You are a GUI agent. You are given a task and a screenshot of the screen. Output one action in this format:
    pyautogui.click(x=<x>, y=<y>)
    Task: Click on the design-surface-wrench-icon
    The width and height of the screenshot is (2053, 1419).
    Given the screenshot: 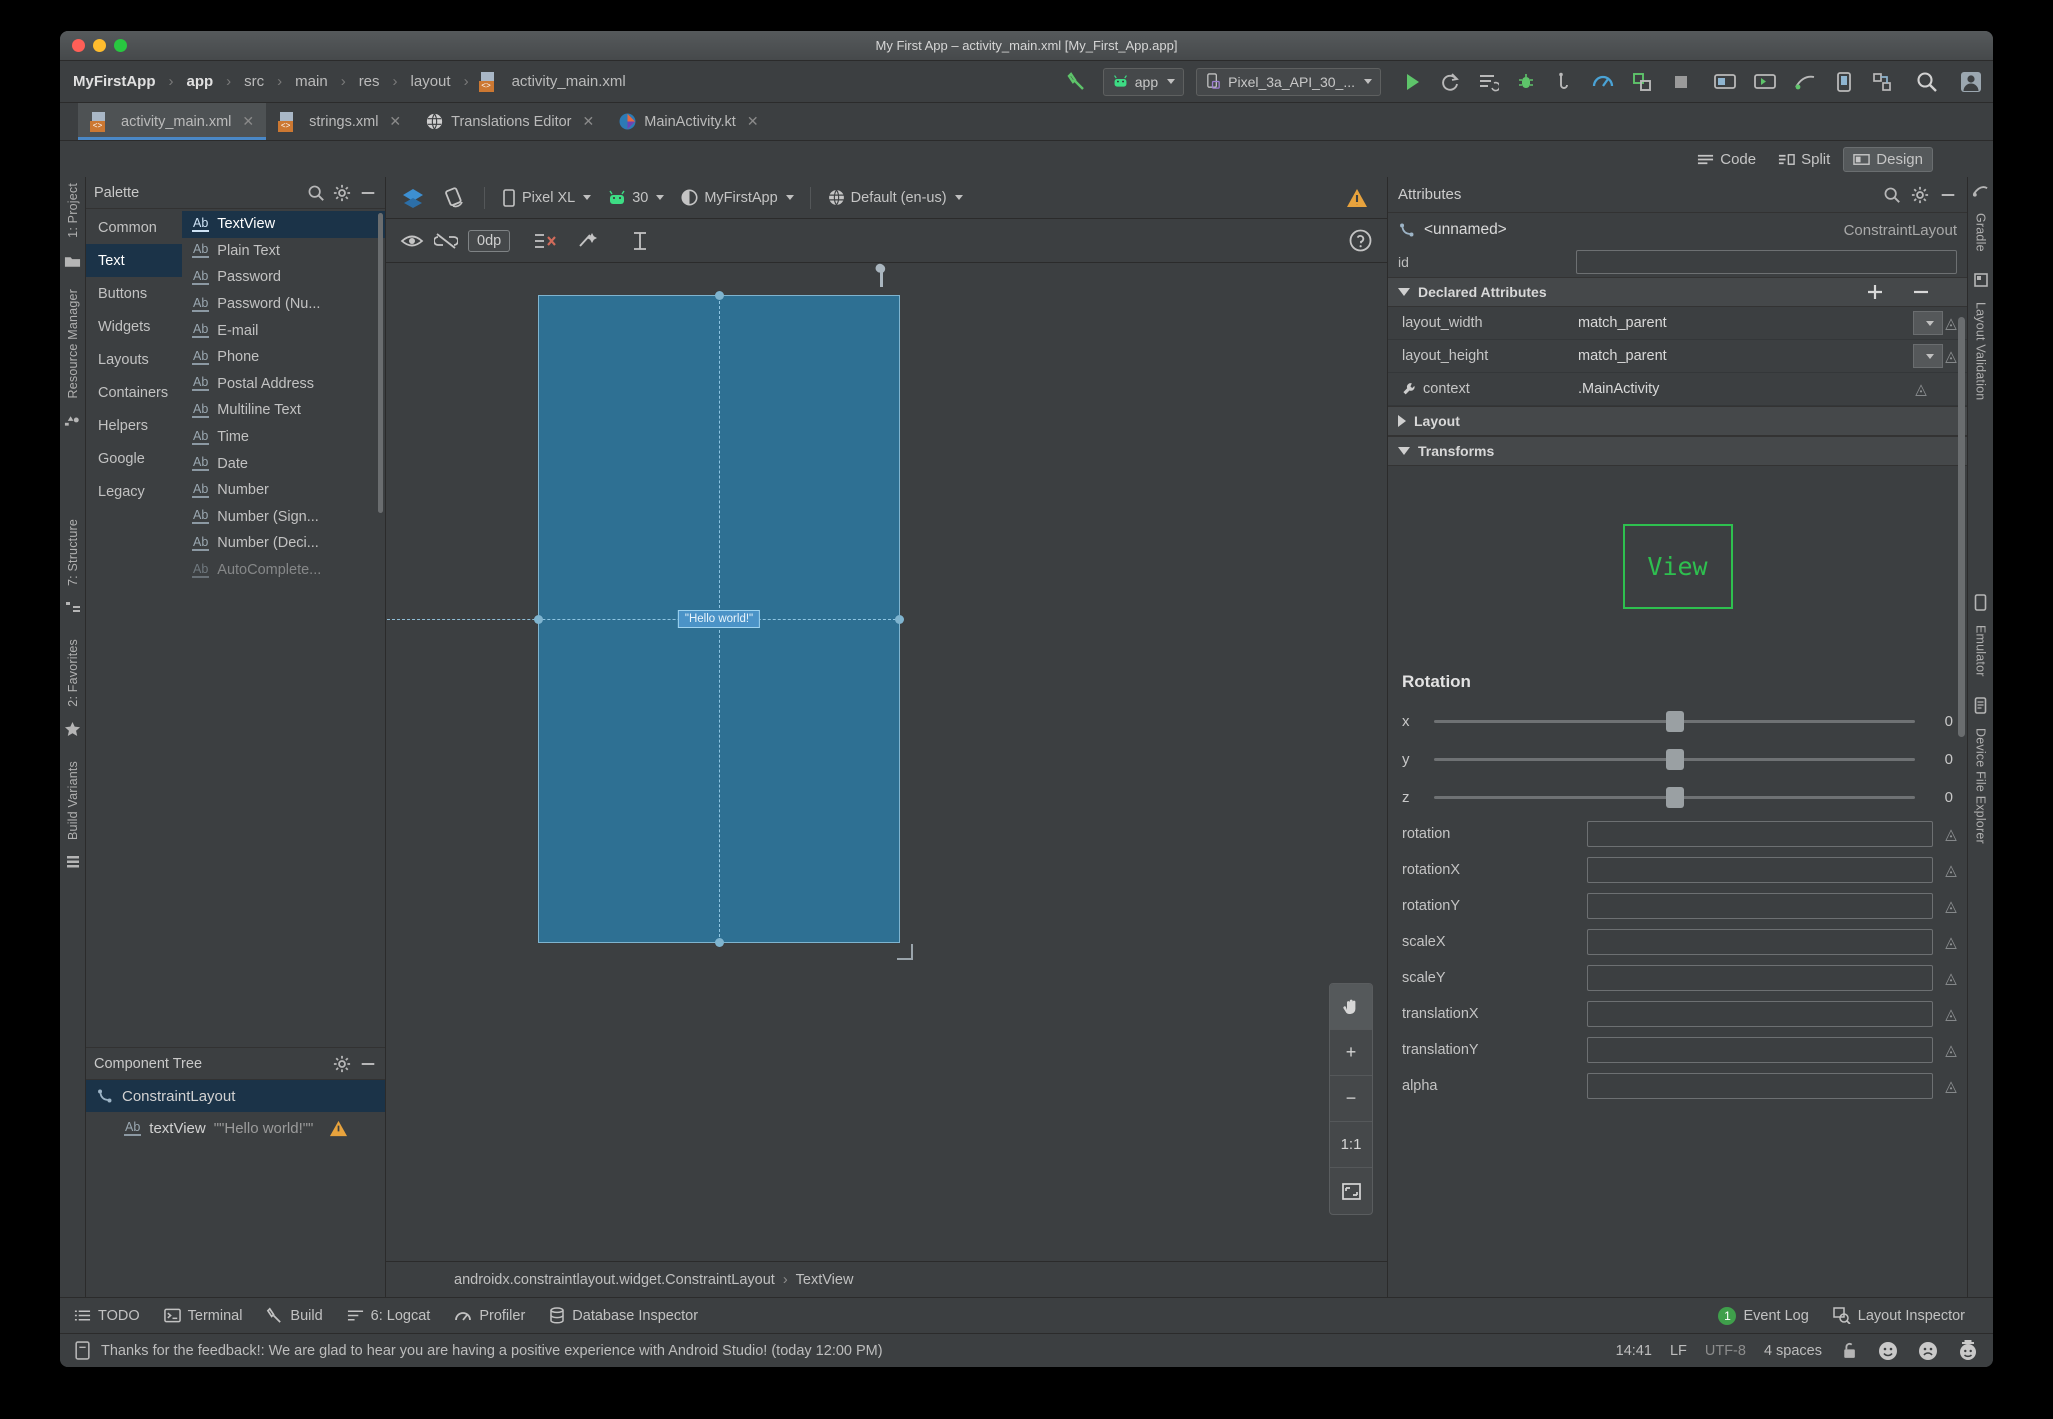 What is the action you would take?
    pyautogui.click(x=881, y=276)
    